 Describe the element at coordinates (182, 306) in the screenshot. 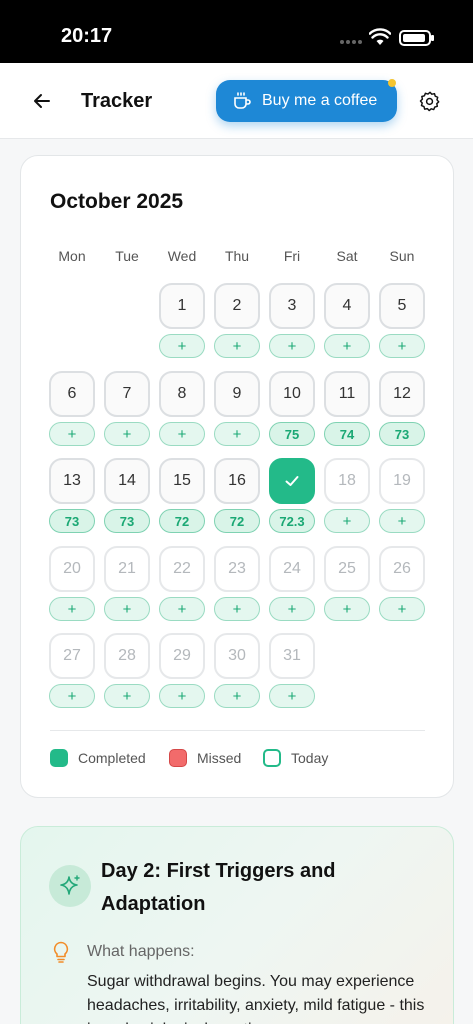

I see `calendar-day: 1` at that location.